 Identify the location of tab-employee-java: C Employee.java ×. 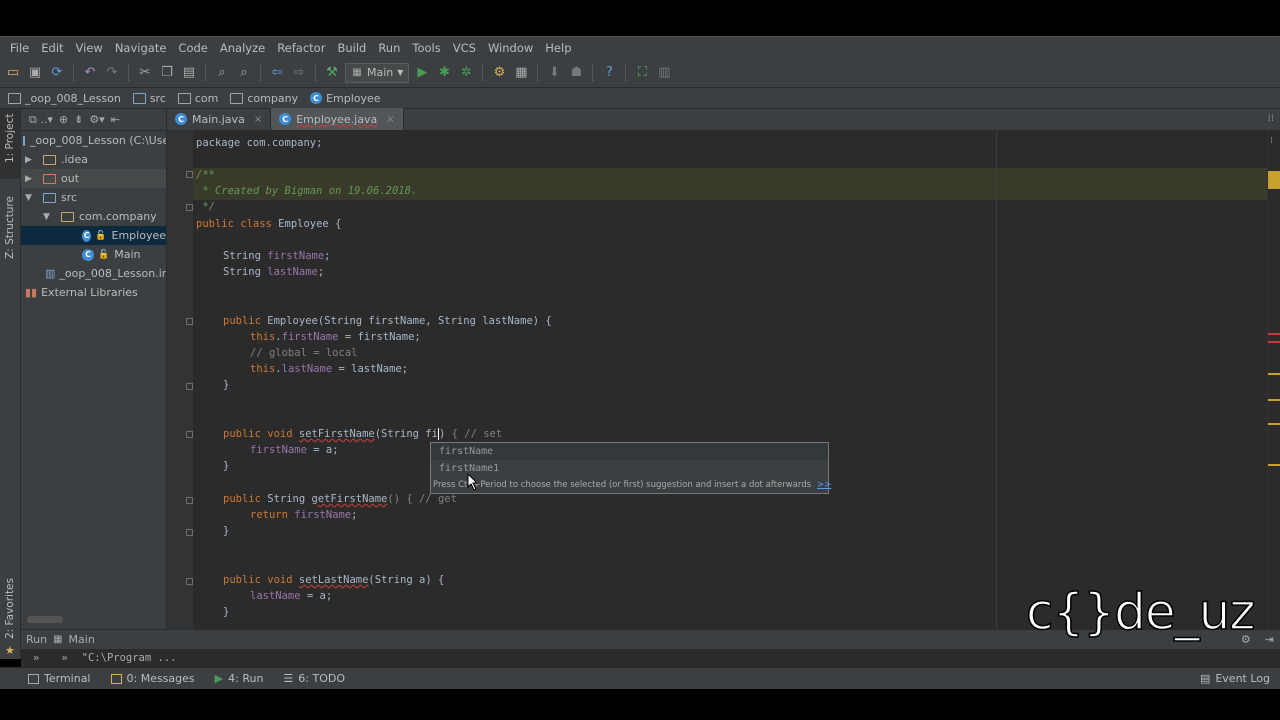
(337, 119).